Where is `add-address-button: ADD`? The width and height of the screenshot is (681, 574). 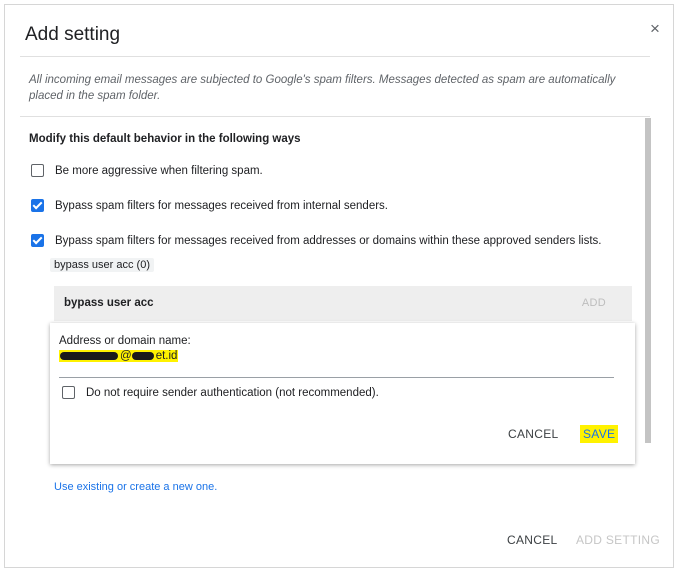
add-address-button: ADD is located at coordinates (594, 303).